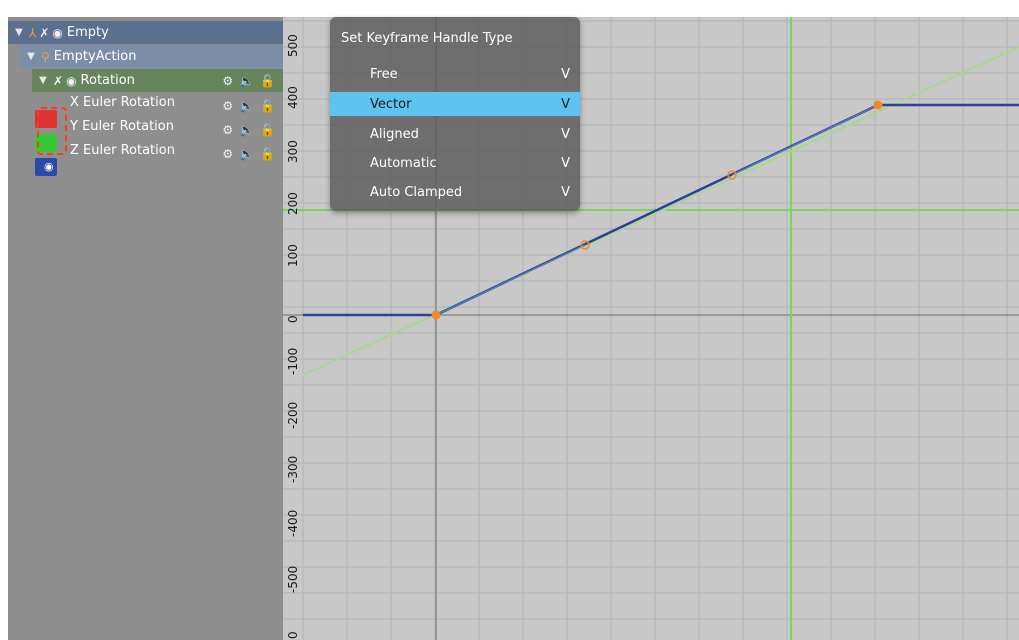 This screenshot has height=640, width=1019. I want to click on menu-item-auto-clamped: Auto Clamped V, so click(455, 192).